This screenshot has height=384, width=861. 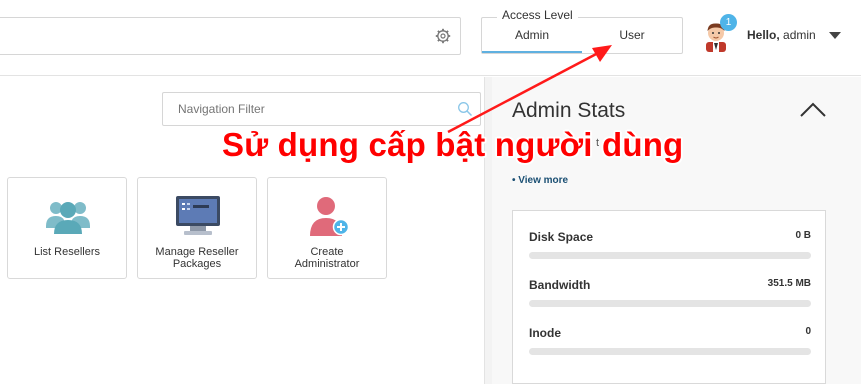 What do you see at coordinates (781, 35) in the screenshot?
I see `user-greeting: Hello, admin` at bounding box center [781, 35].